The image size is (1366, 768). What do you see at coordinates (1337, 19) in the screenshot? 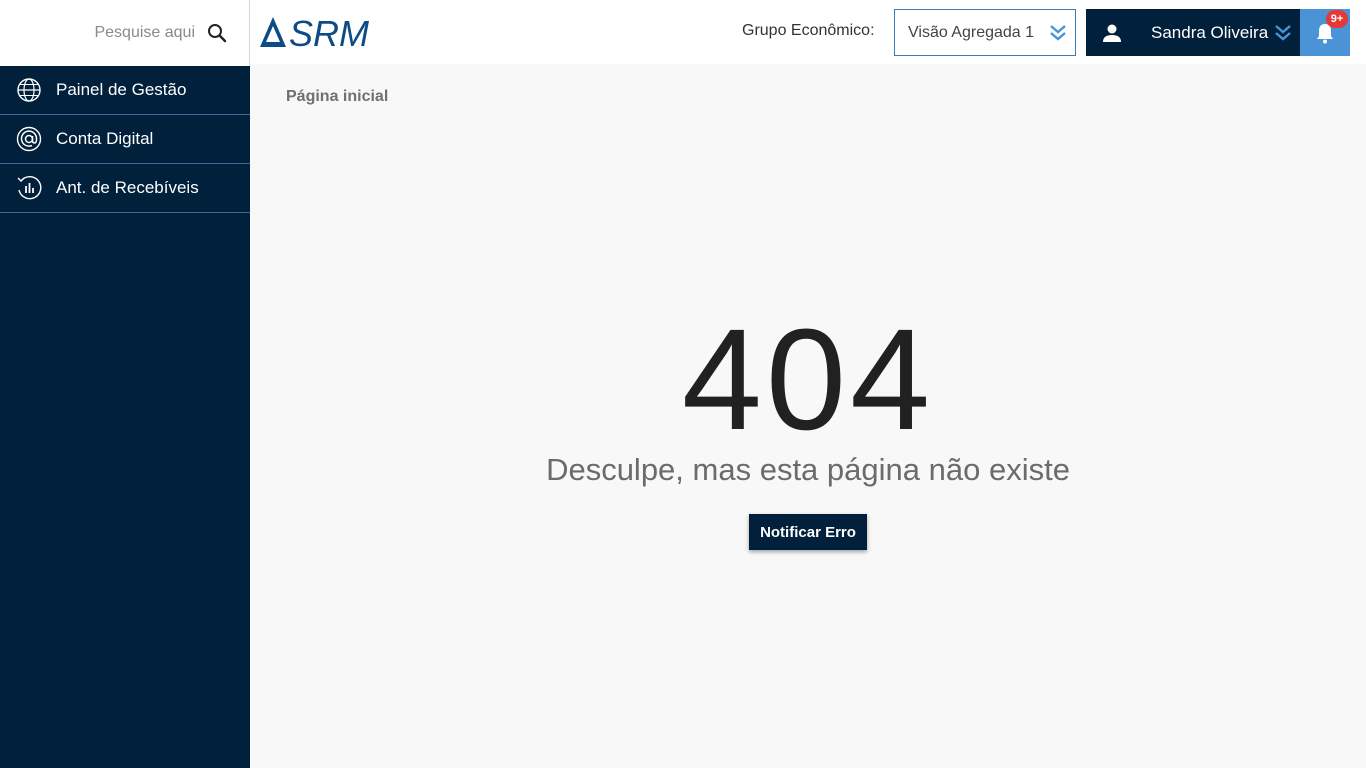
I see `notification-badge: 9+` at bounding box center [1337, 19].